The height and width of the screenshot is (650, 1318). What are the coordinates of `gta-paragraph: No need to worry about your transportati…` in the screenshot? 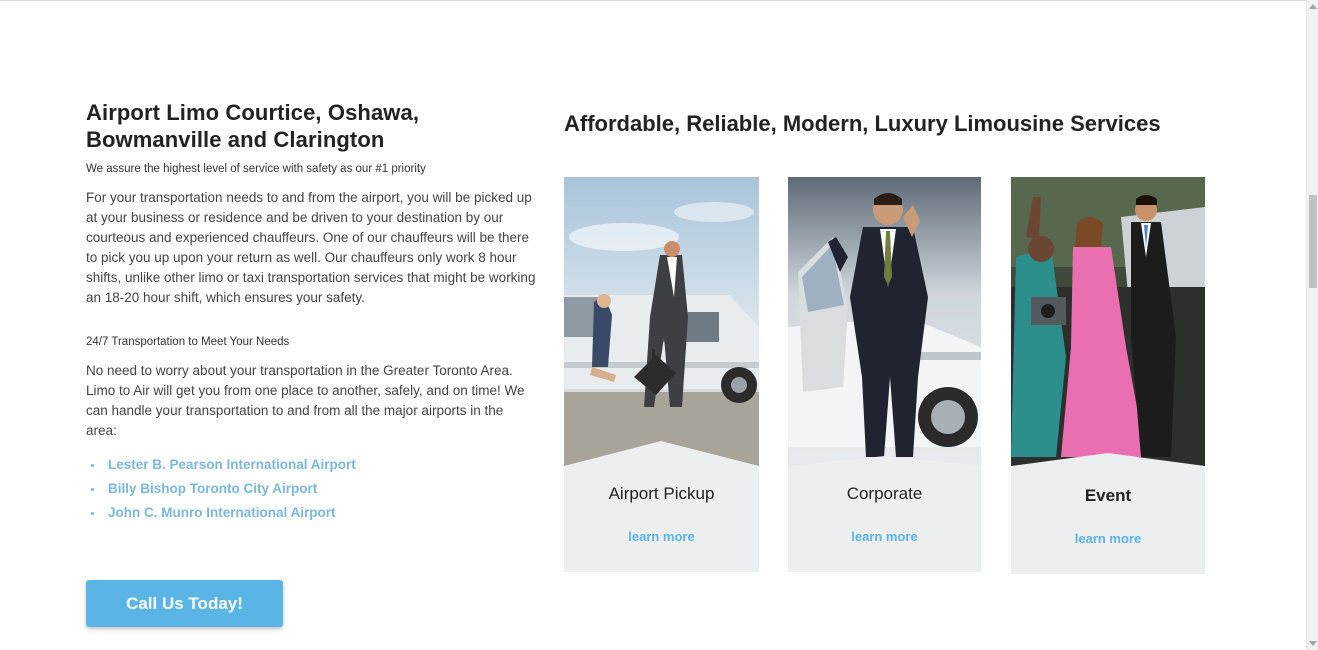 It's located at (305, 400).